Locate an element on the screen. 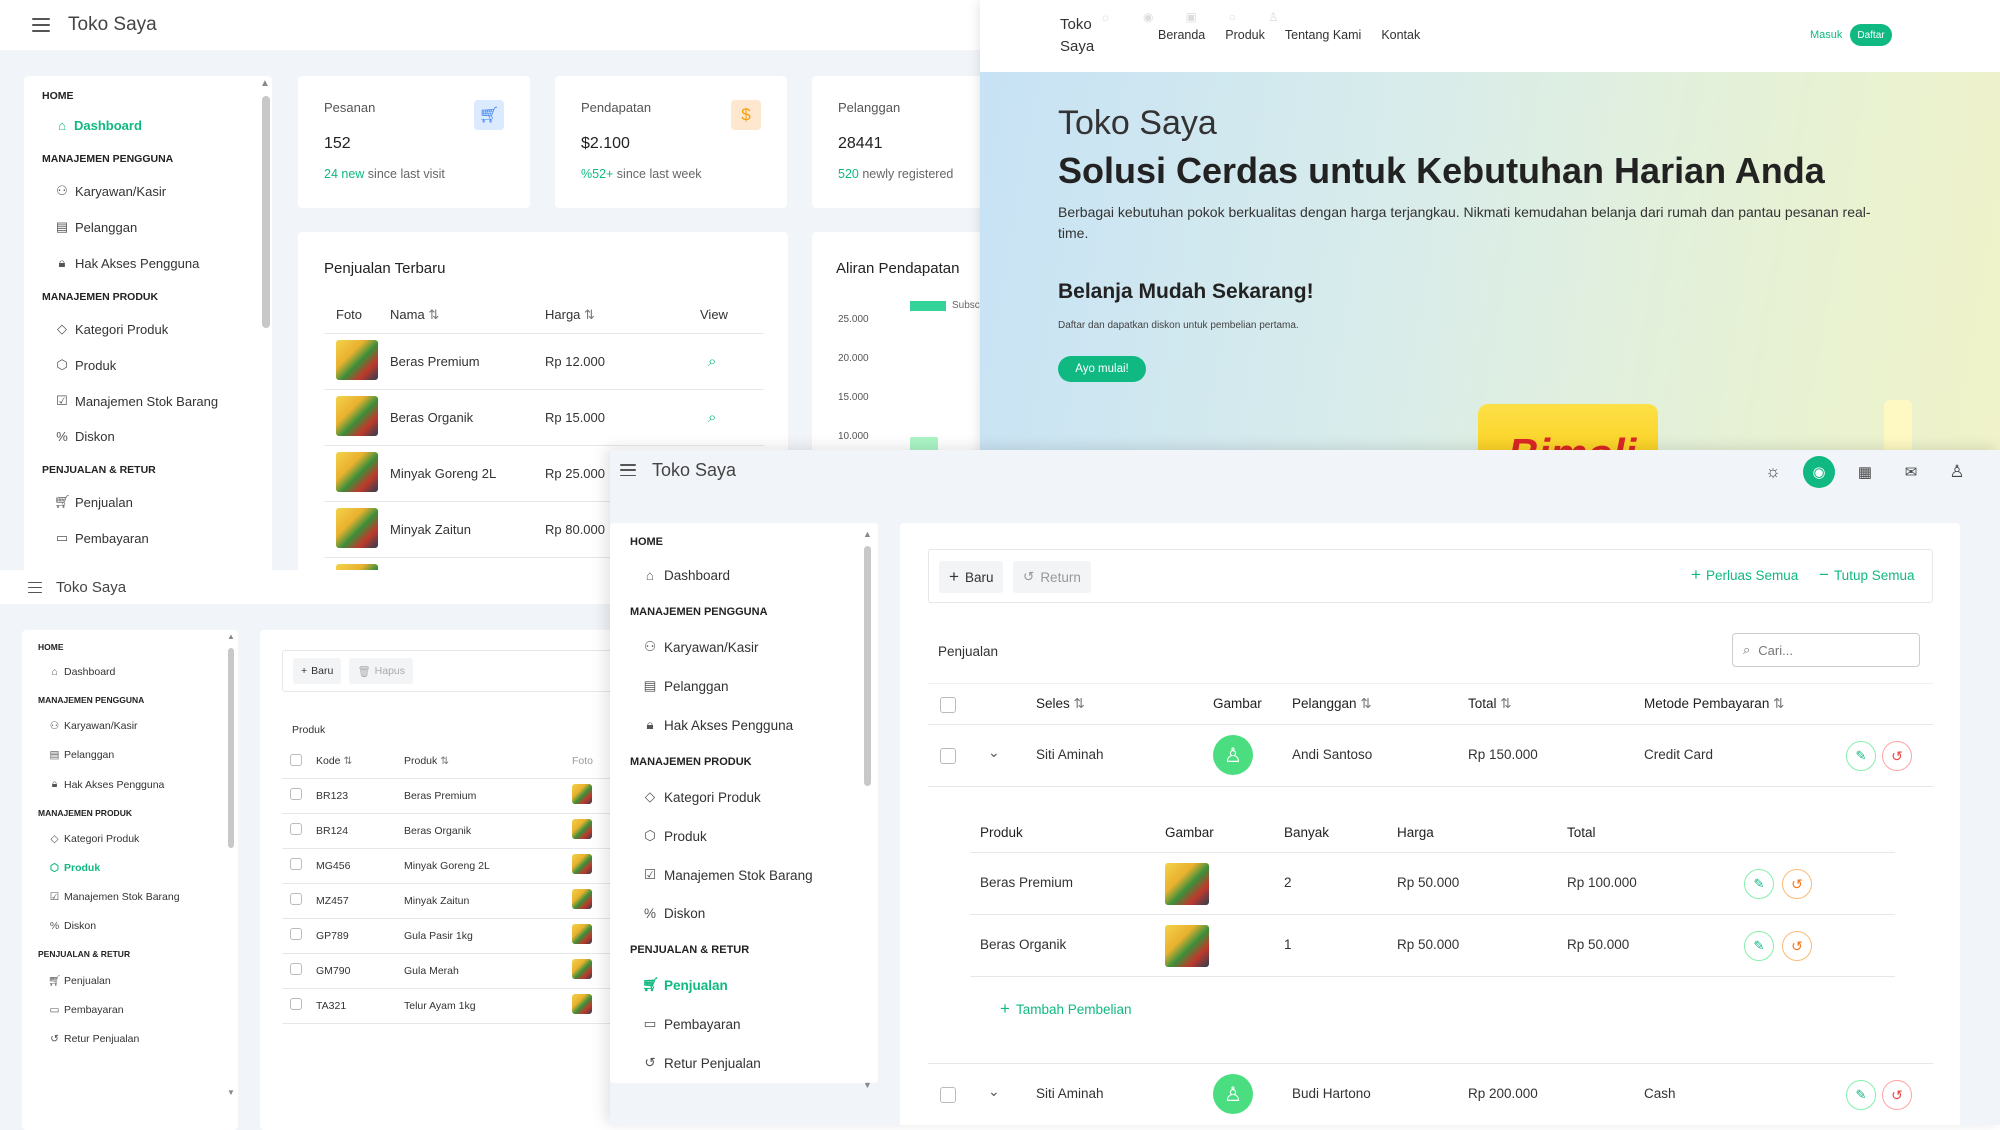  col-header-seller: Seles ⇅ is located at coordinates (1060, 704).